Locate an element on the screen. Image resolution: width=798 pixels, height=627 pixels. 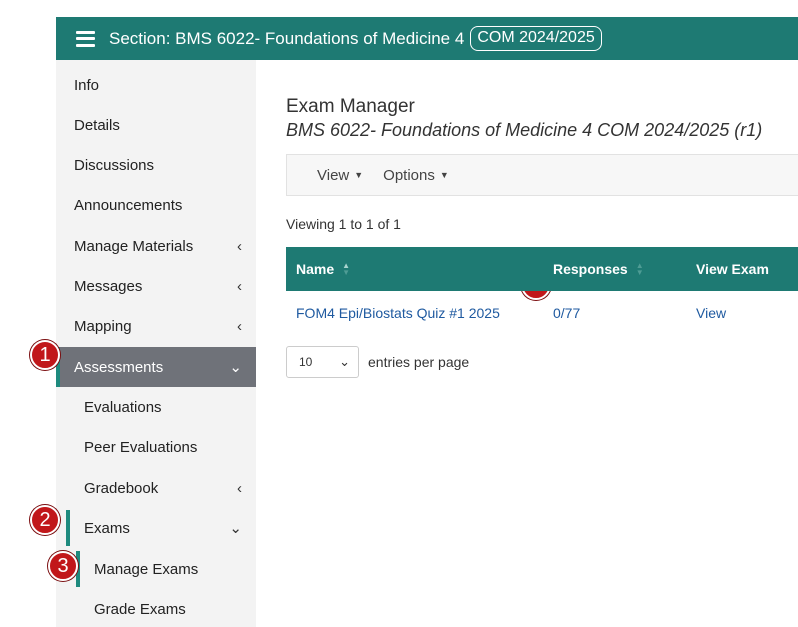
sidebar-item-exams: Exams ⌄ is located at coordinates (156, 528).